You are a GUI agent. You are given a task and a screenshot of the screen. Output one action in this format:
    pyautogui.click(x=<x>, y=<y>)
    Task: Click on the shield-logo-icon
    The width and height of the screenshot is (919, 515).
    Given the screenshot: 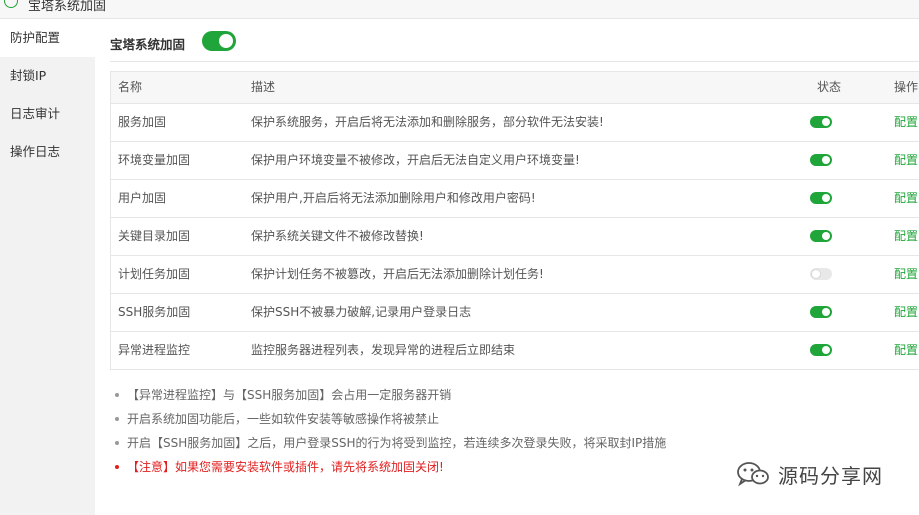 What is the action you would take?
    pyautogui.click(x=11, y=4)
    